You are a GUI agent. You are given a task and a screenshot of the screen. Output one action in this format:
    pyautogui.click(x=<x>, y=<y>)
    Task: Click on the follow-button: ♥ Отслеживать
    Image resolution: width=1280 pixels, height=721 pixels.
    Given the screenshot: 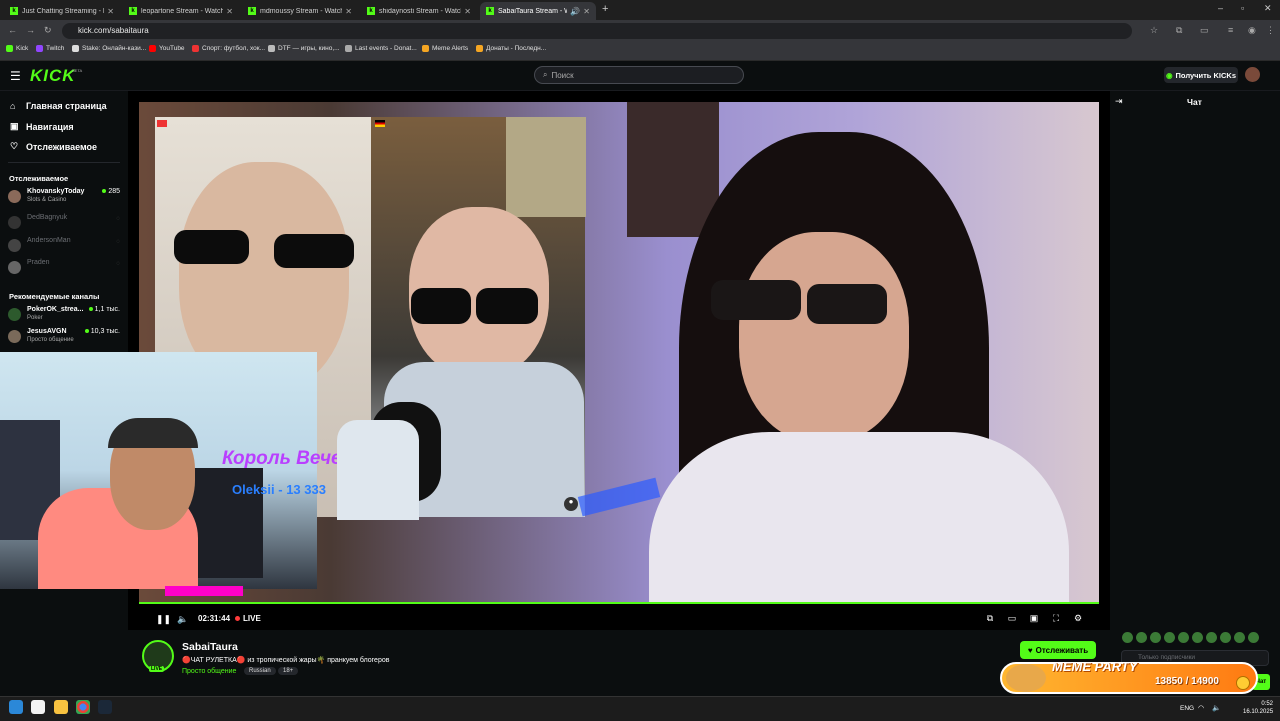 What is the action you would take?
    pyautogui.click(x=1058, y=650)
    